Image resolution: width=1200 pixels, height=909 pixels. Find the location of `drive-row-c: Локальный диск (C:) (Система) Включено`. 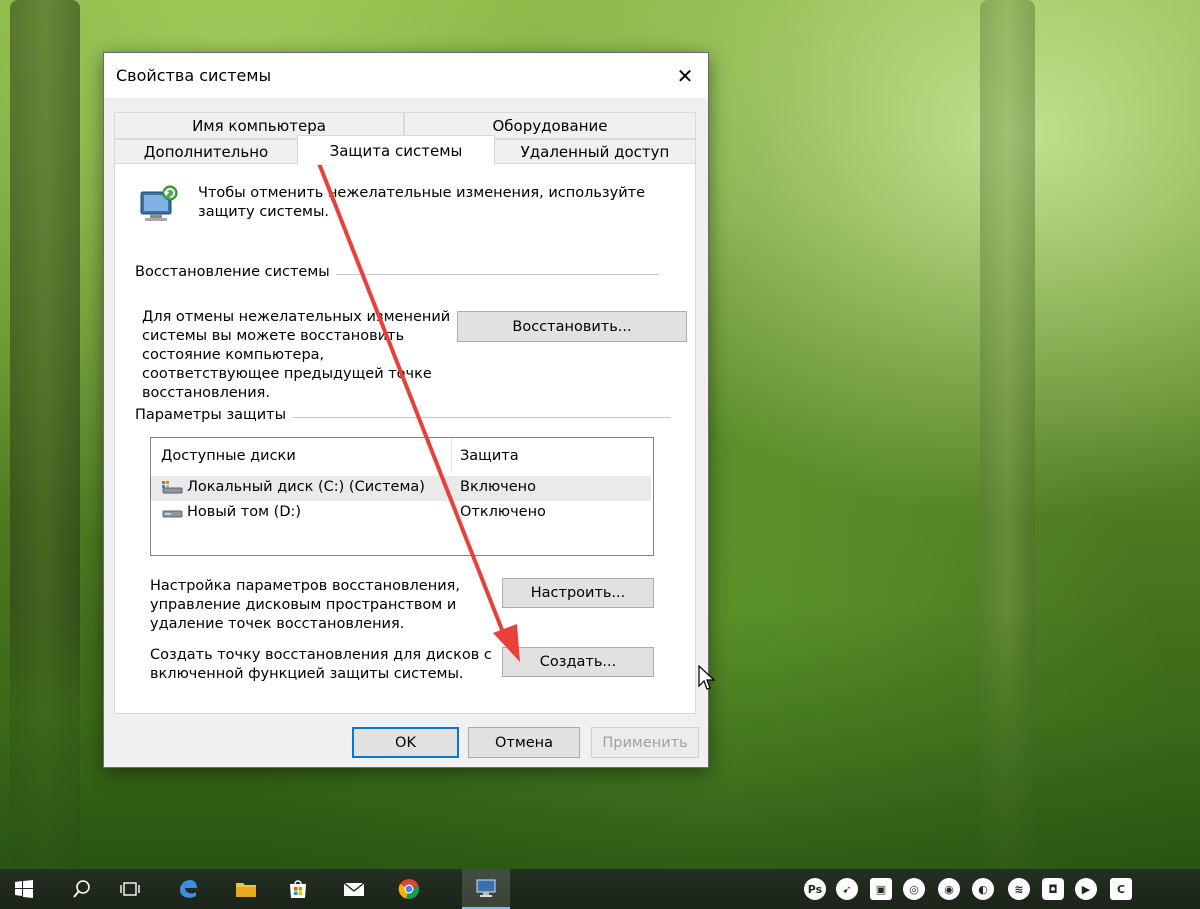

drive-row-c: Локальный диск (C:) (Система) Включено is located at coordinates (401, 488).